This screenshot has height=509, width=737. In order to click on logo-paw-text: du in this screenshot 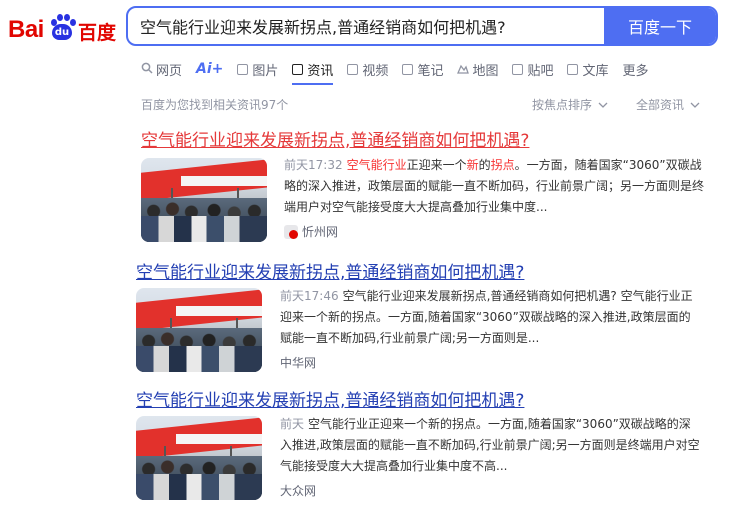, I will do `click(62, 32)`.